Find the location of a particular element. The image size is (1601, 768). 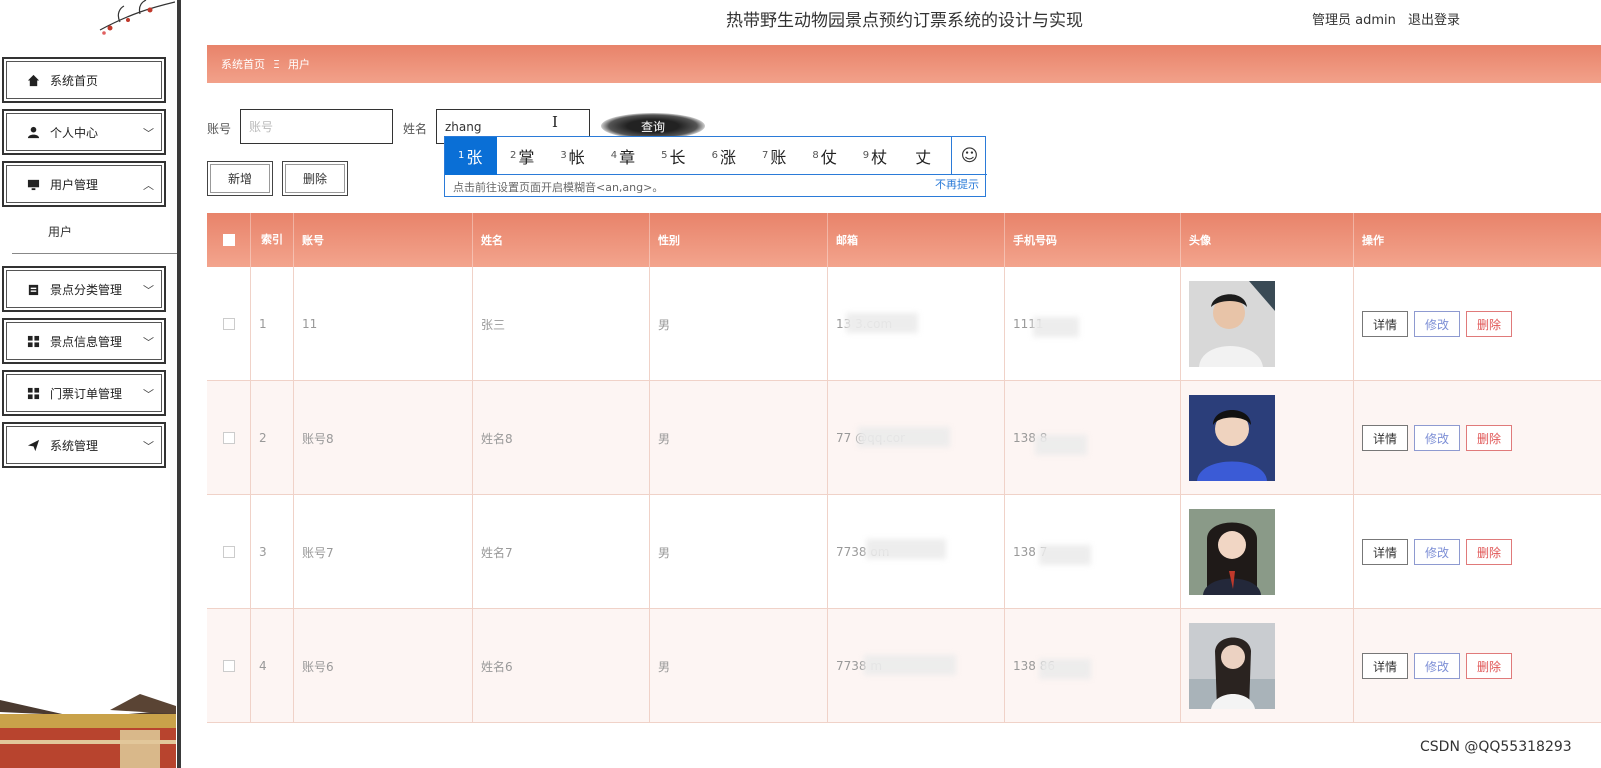

table-row: 4 账号6 姓名6 男 7738 m 138 86 详情 修改 删除 is located at coordinates (904, 666).